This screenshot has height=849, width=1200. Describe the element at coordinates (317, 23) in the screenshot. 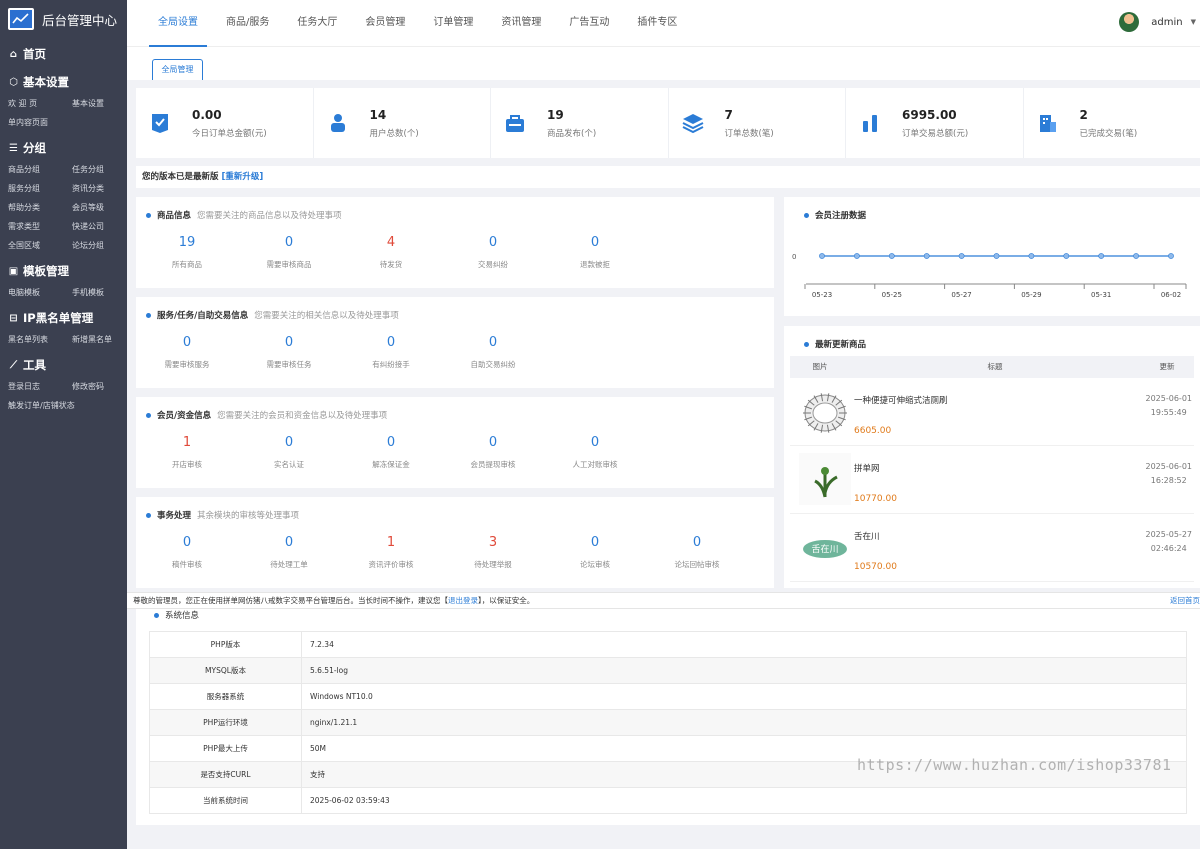

I see `top-tab: 任务大厅` at that location.